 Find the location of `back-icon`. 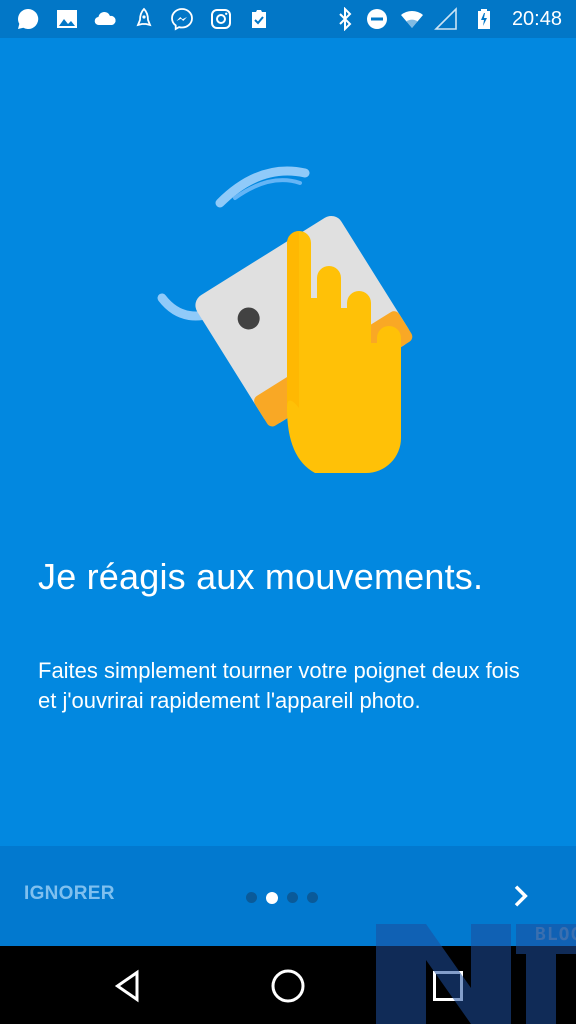

back-icon is located at coordinates (128, 986).